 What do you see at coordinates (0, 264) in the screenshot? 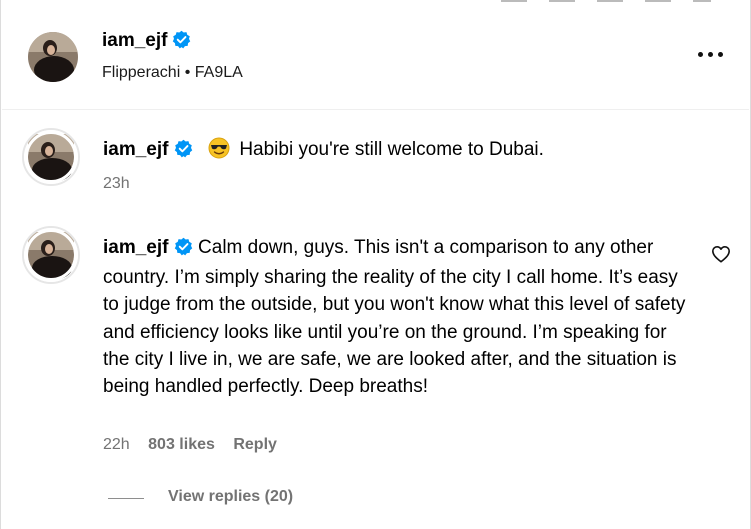
I see `frame-border-left` at bounding box center [0, 264].